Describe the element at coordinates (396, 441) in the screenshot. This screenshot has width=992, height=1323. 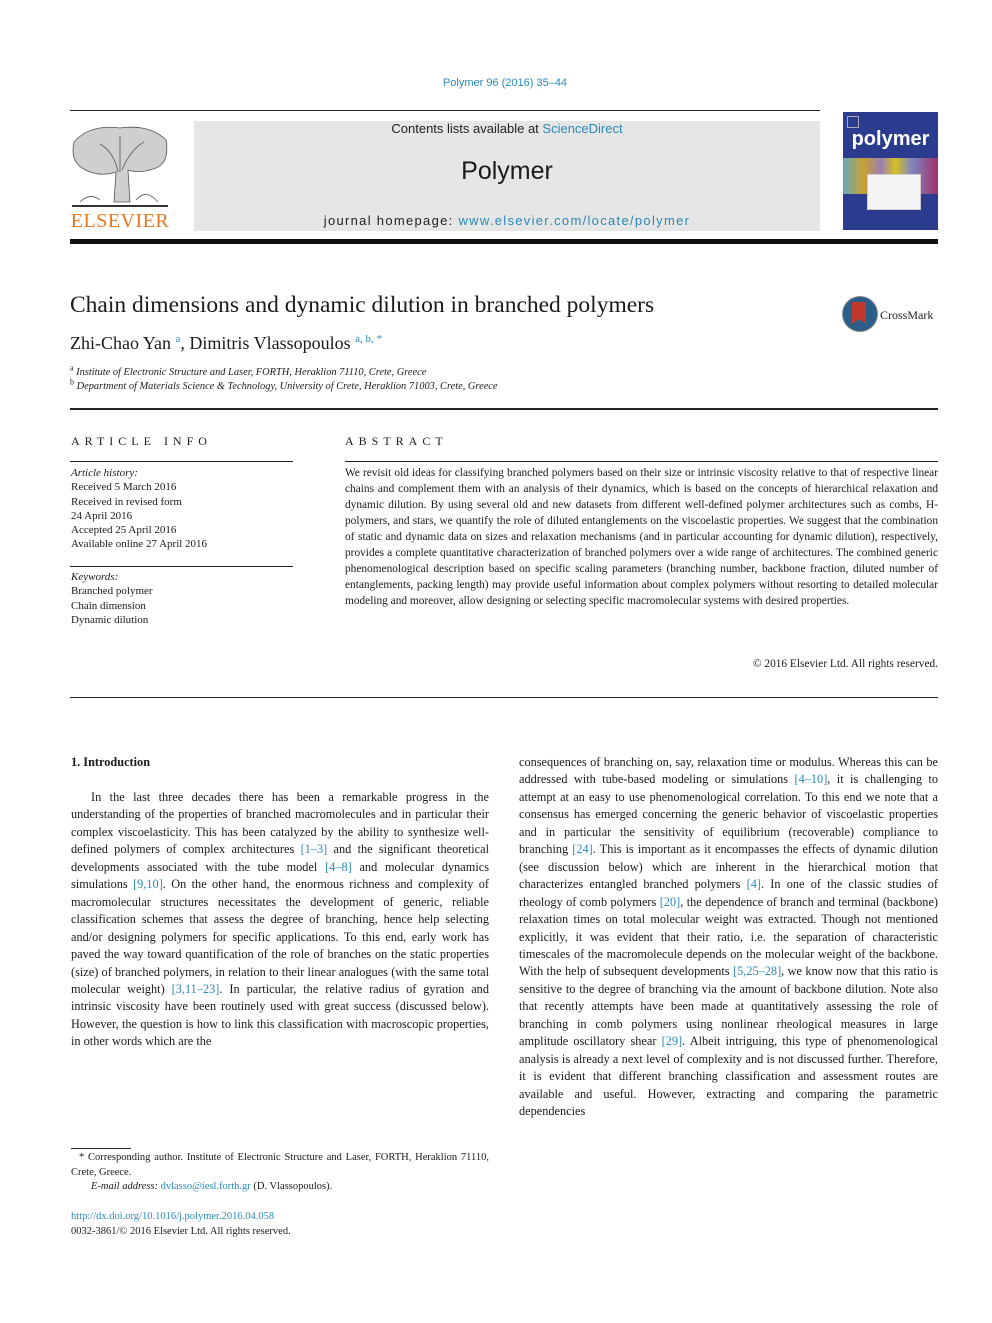
I see `abstract-heading: ABSTRACT` at that location.